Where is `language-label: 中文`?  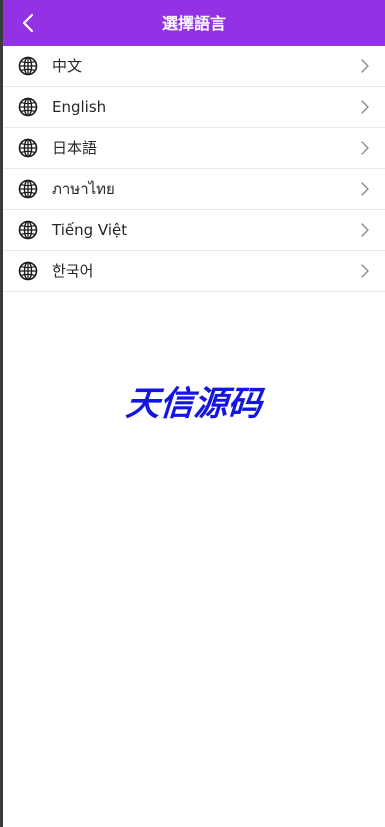
language-label: 中文 is located at coordinates (67, 66).